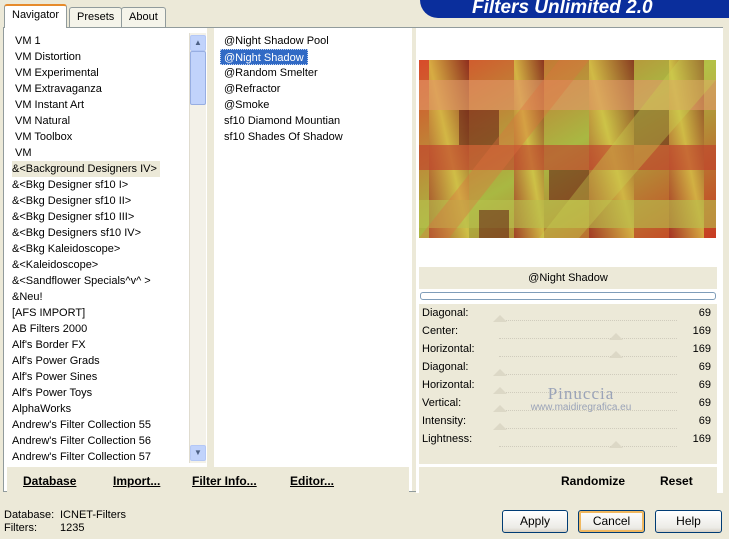  I want to click on category-item: VM Toolbox, so click(100, 137).